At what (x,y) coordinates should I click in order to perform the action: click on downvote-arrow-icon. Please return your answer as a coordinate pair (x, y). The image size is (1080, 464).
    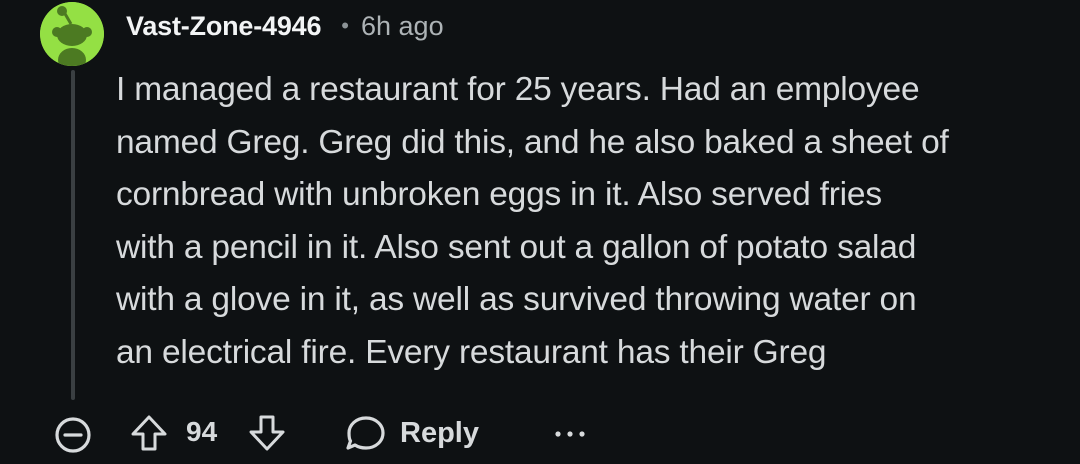
    Looking at the image, I should click on (267, 433).